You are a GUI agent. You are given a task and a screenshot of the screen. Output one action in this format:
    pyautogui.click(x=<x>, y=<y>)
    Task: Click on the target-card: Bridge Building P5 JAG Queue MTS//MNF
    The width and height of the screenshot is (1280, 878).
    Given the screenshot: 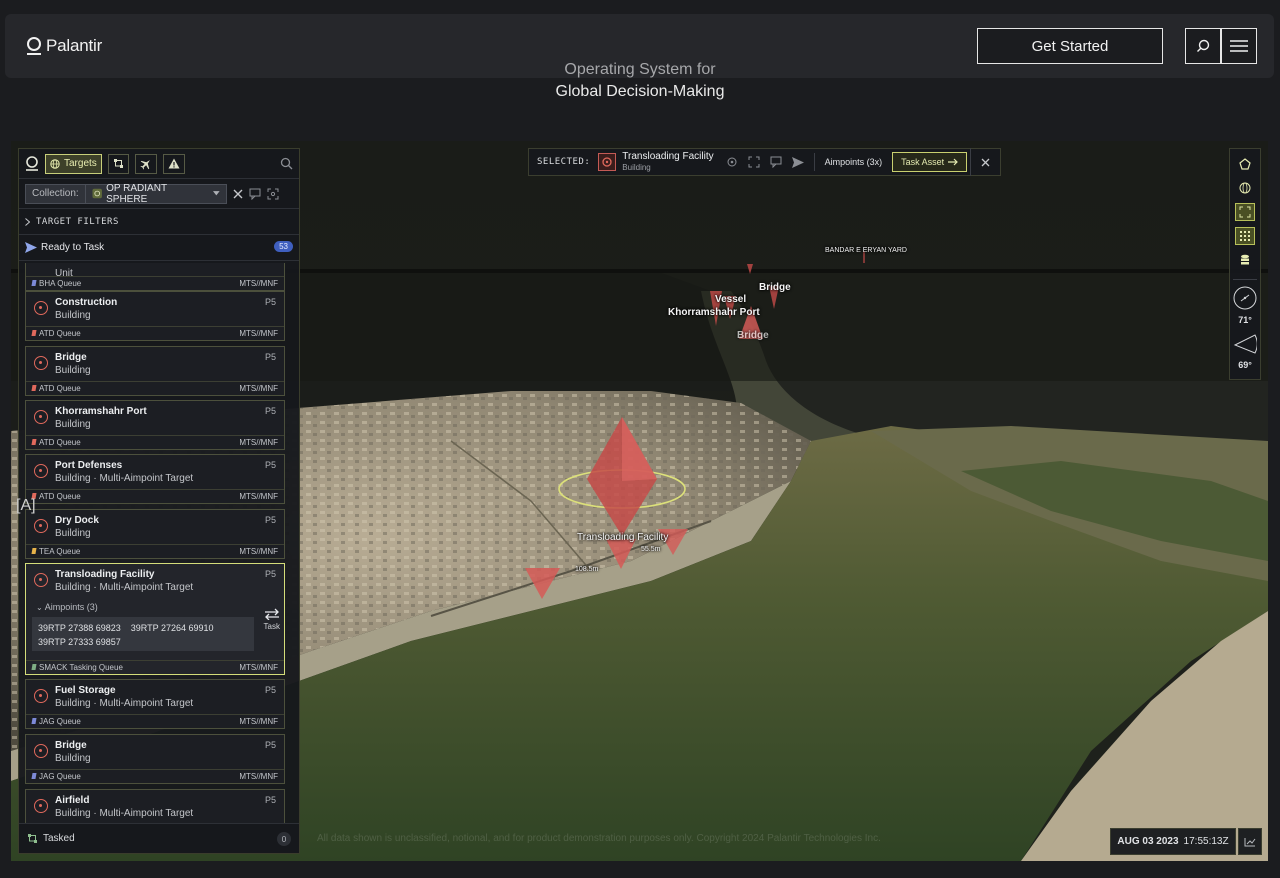 What is the action you would take?
    pyautogui.click(x=155, y=759)
    